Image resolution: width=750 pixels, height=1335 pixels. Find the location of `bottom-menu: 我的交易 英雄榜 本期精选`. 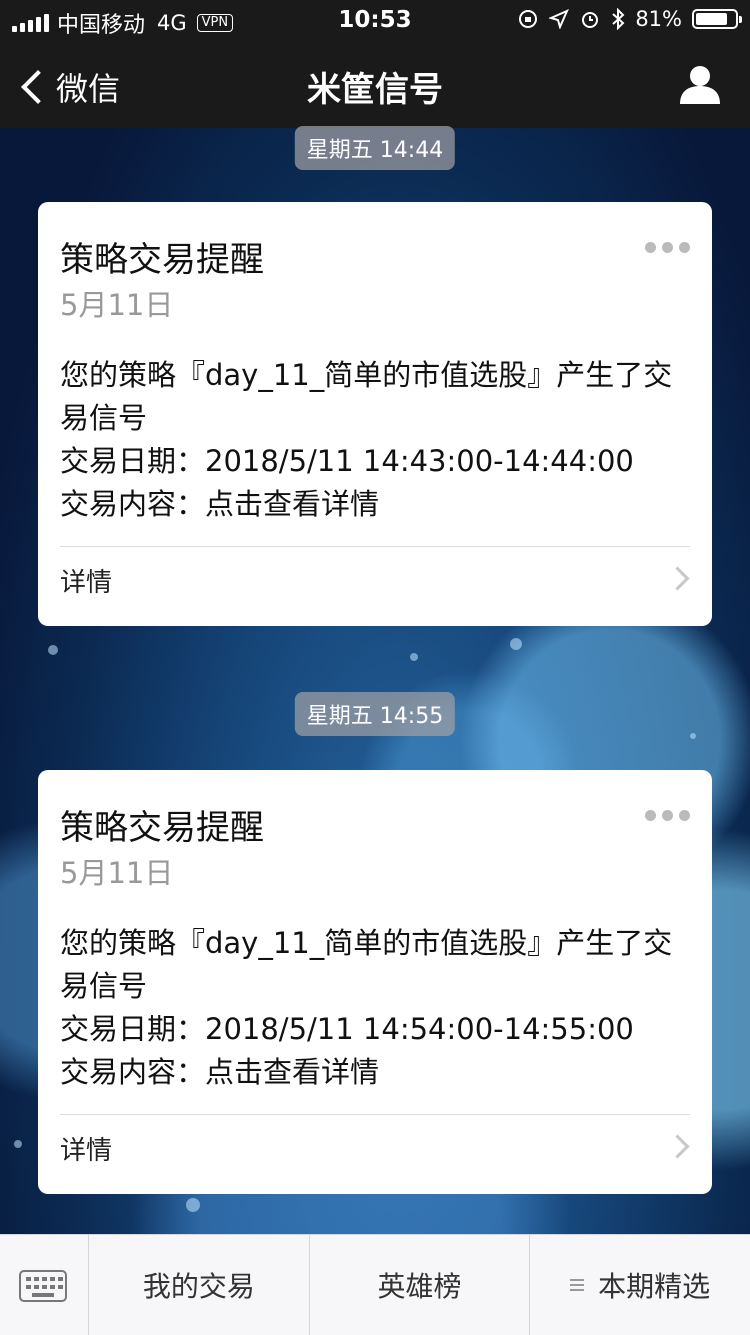

bottom-menu: 我的交易 英雄榜 本期精选 is located at coordinates (375, 1284).